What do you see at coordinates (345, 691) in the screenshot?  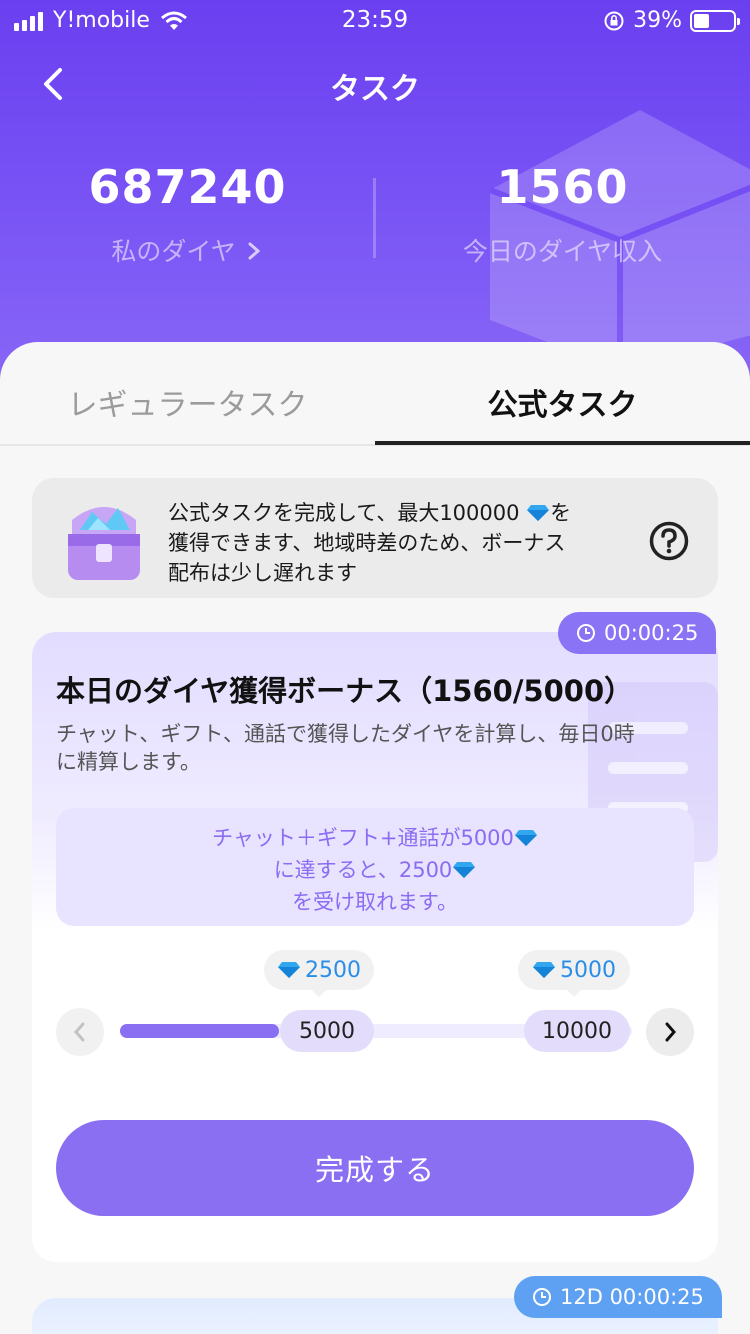 I see `task-title: 本日のダイヤ獲得ボーナス（1560/5000）` at bounding box center [345, 691].